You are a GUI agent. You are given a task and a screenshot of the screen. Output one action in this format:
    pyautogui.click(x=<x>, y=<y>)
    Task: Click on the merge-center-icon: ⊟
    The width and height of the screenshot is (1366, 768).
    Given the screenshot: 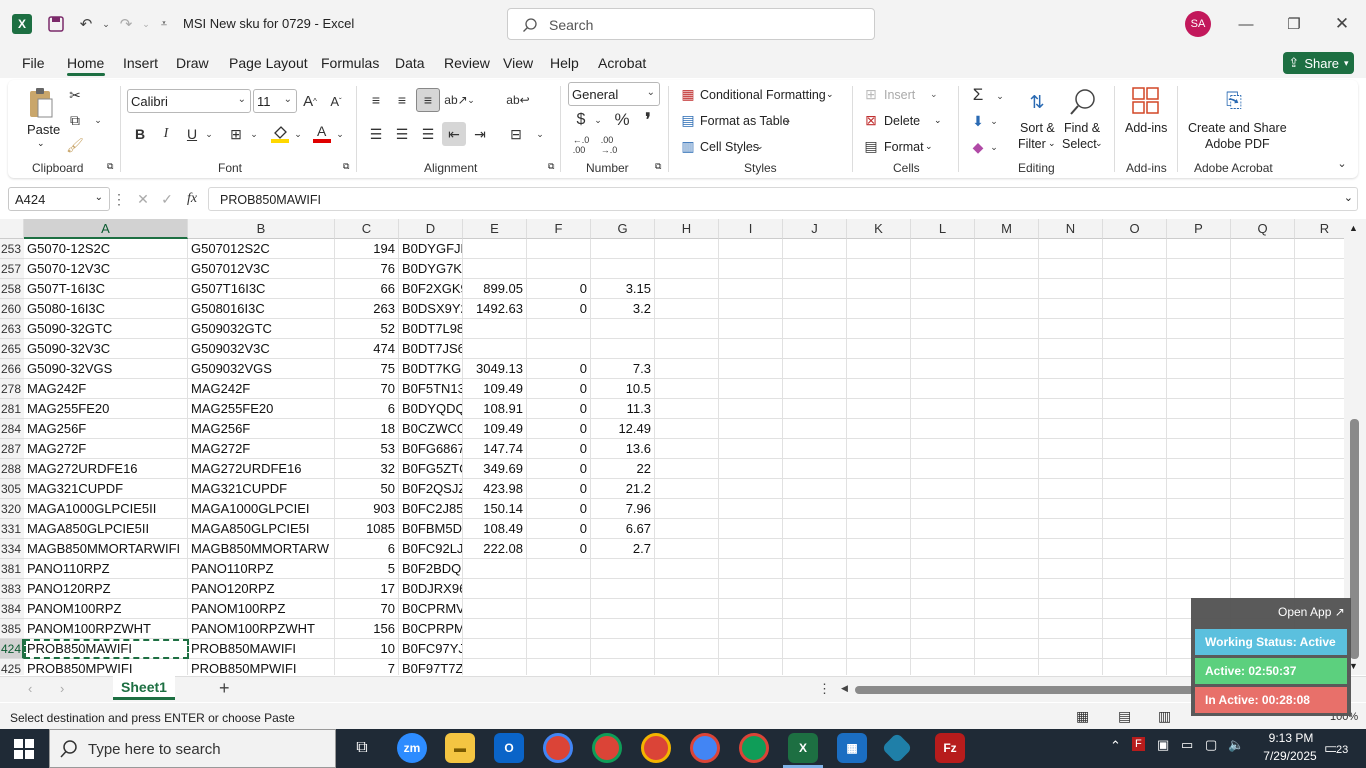 What is the action you would take?
    pyautogui.click(x=516, y=134)
    